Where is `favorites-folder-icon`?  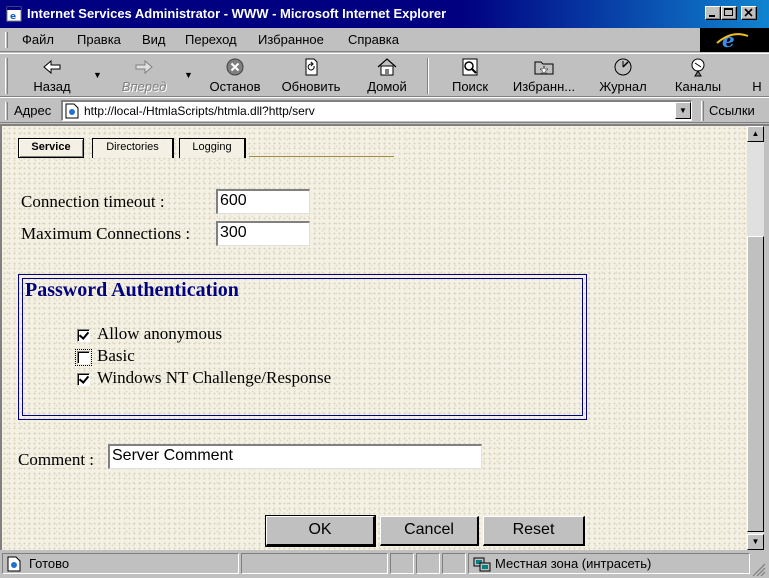
favorites-folder-icon is located at coordinates (544, 68).